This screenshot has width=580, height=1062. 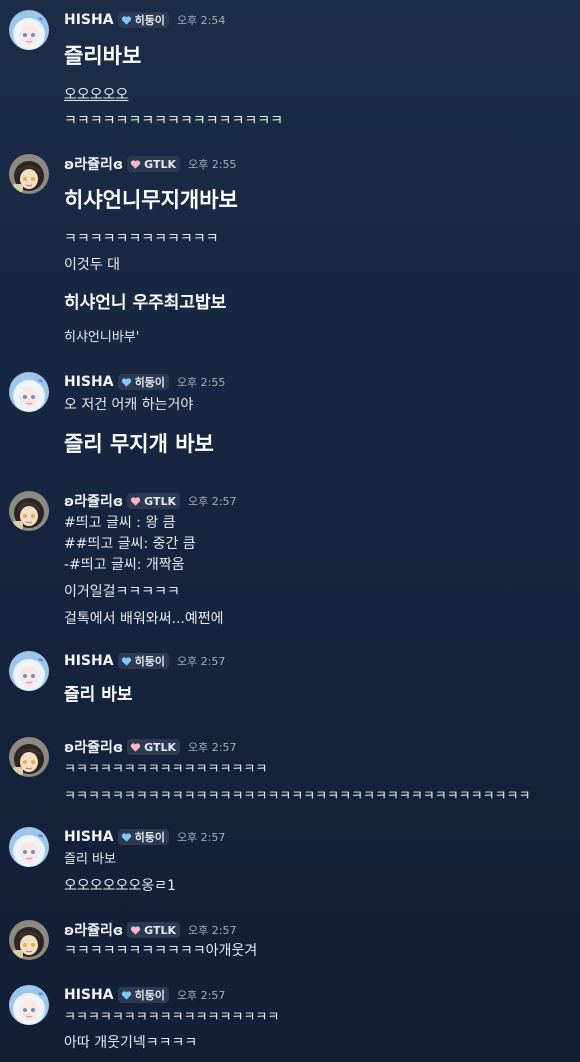 What do you see at coordinates (130, 544) in the screenshot?
I see `message-text: ##띄고 글씨: 중간 큼` at bounding box center [130, 544].